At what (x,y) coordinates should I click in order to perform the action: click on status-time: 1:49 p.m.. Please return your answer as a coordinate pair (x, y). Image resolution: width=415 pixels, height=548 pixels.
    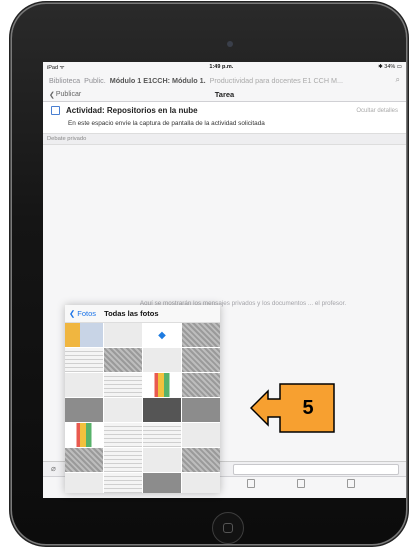
    Looking at the image, I should click on (221, 67).